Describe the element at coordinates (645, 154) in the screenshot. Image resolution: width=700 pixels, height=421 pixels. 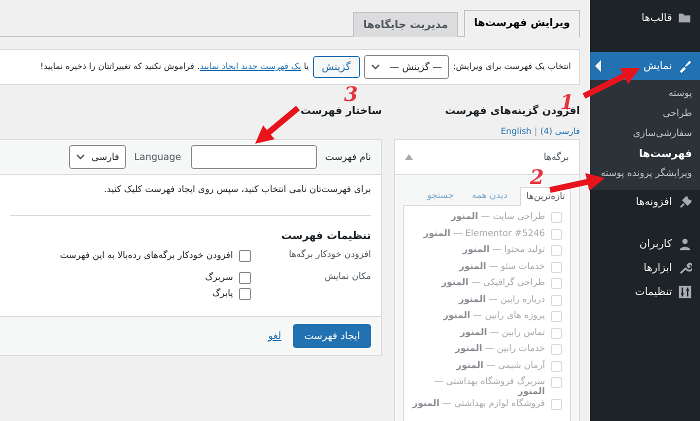
I see `submenu-item: فهرست‌ها` at that location.